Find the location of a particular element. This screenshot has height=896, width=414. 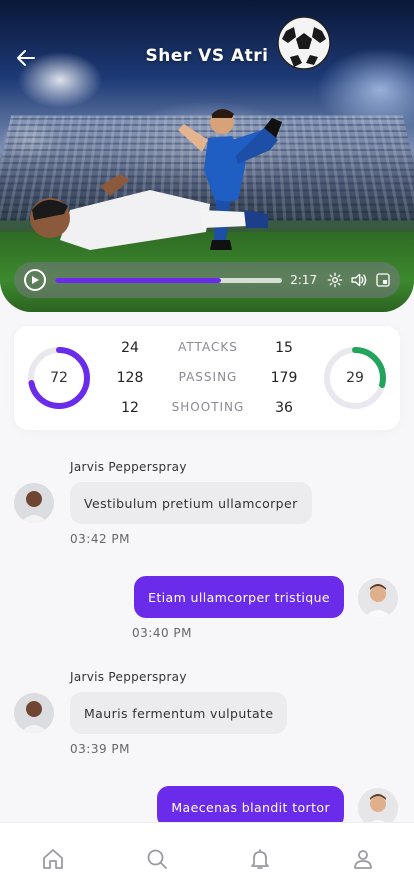

message-time: 03:42 PM is located at coordinates (100, 539).